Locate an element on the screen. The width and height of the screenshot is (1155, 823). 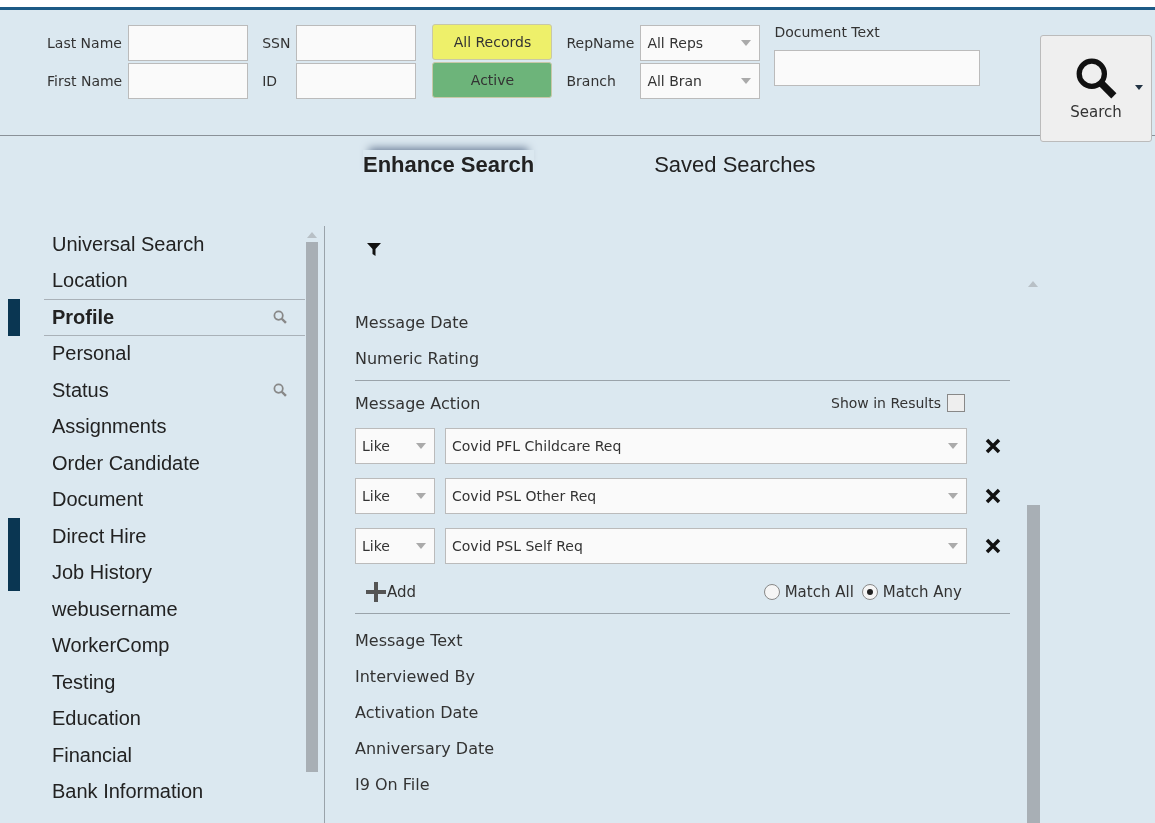
sidebar-item: Job History is located at coordinates (174, 572).